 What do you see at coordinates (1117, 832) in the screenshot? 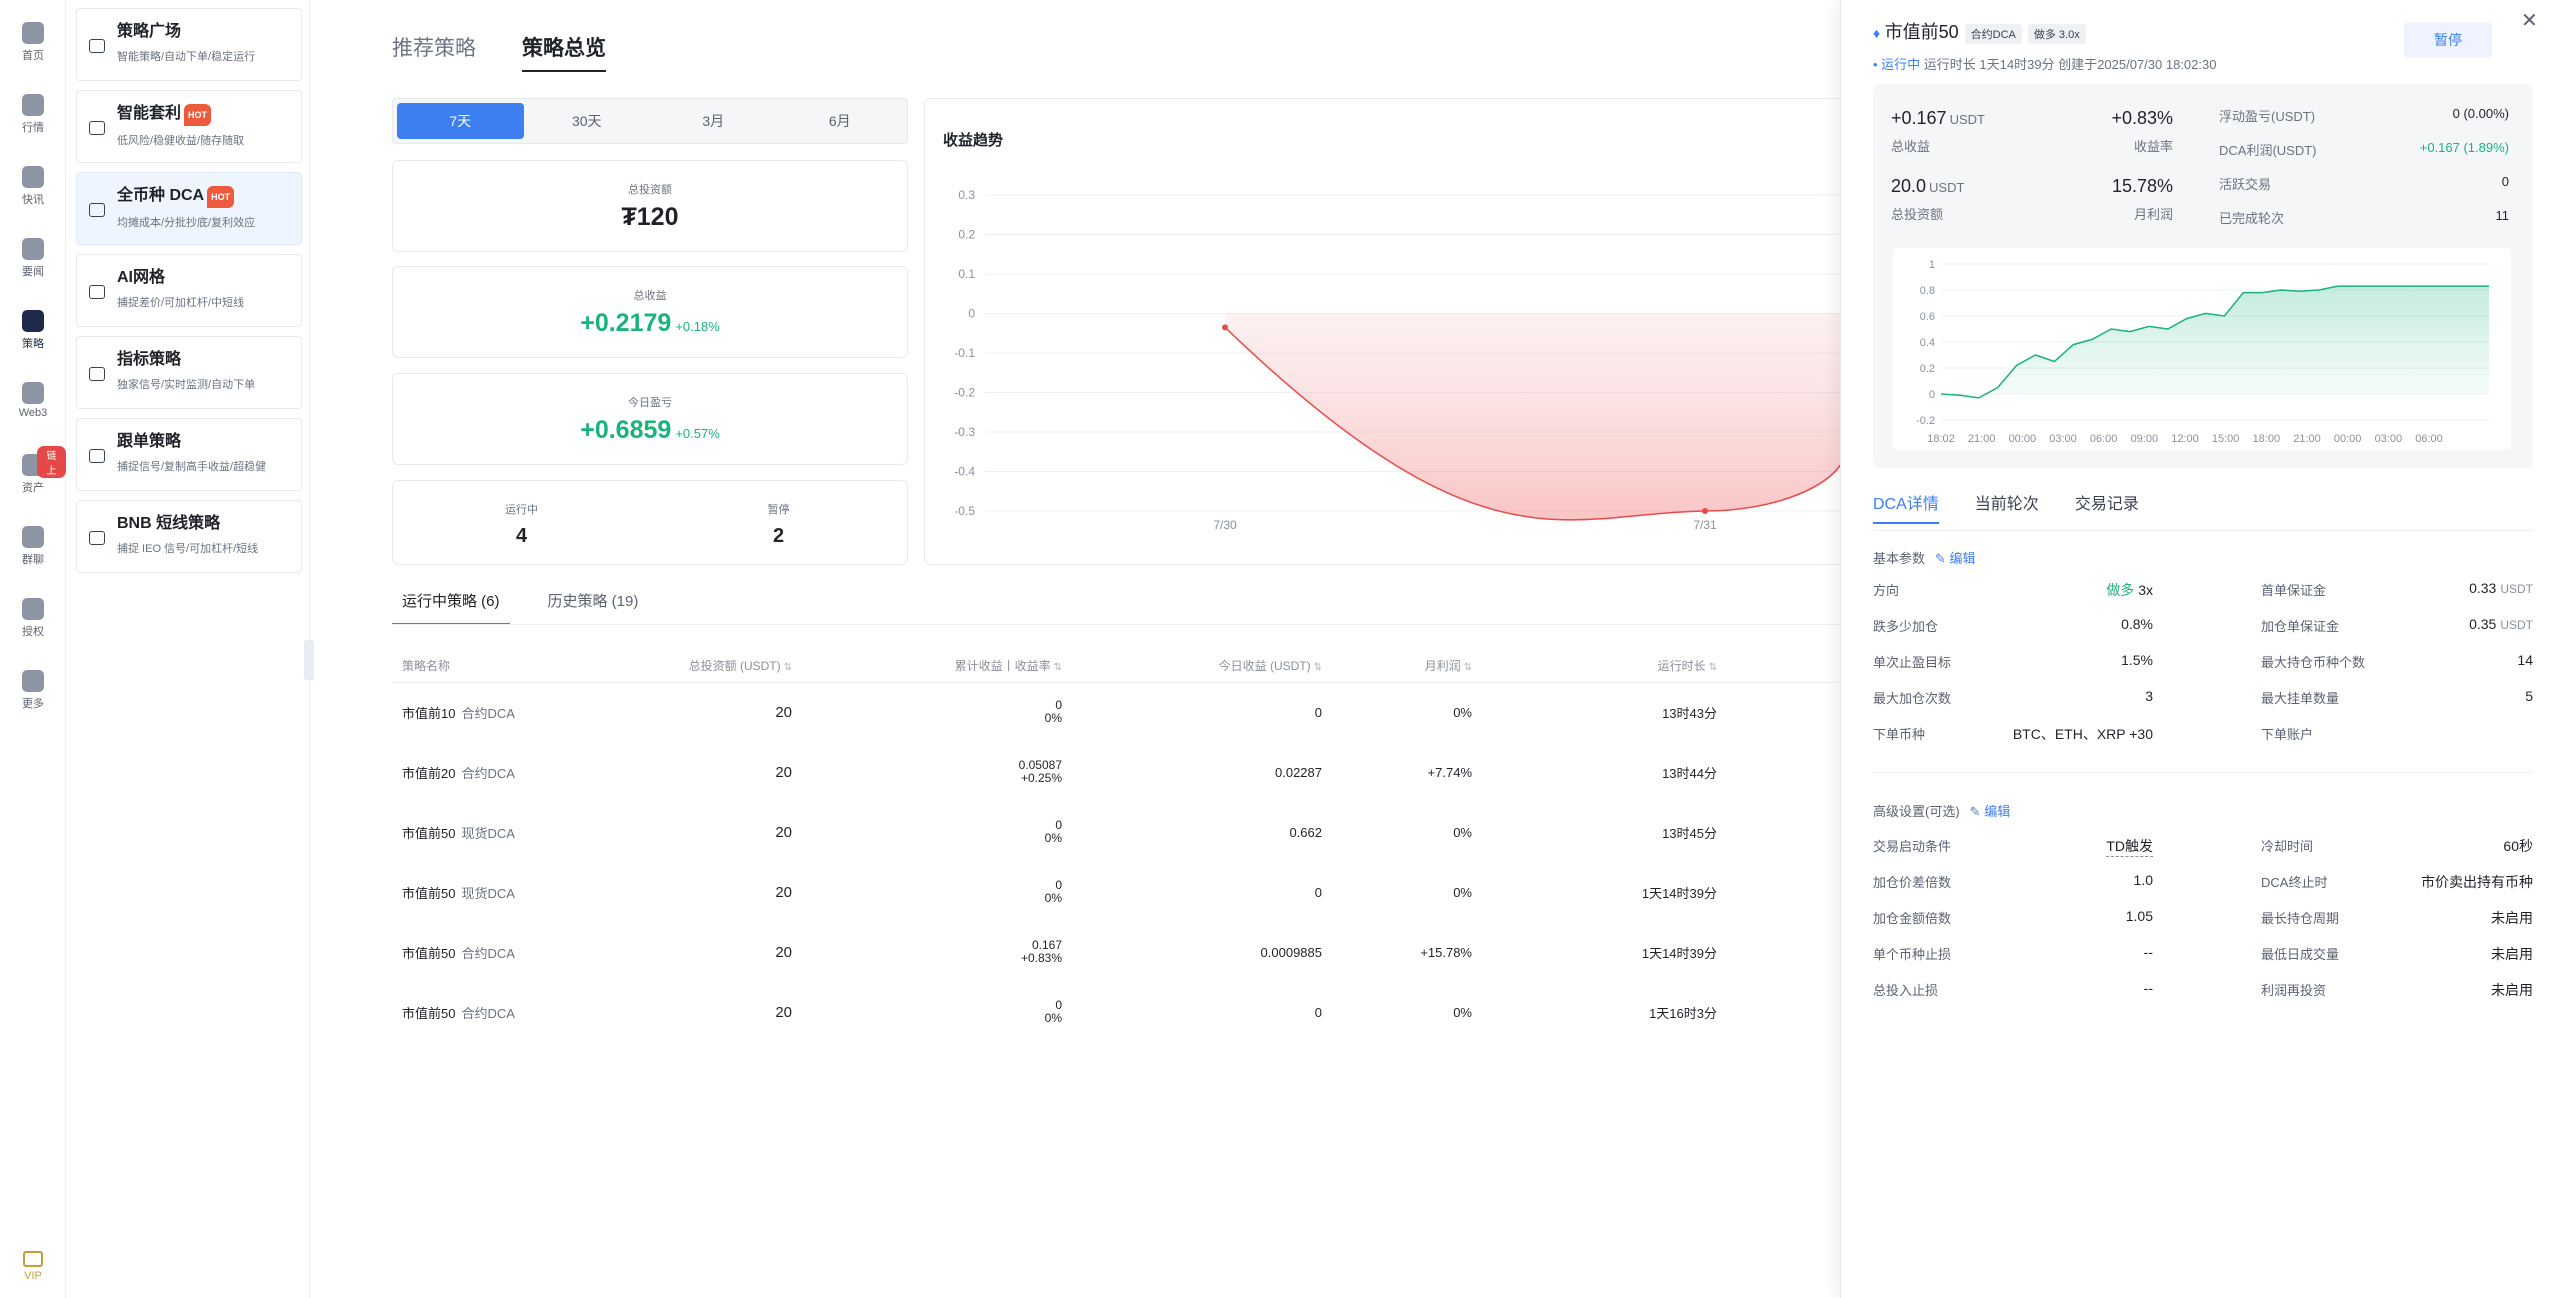
I see `table-row: 市值前50 现货DCA 20 0 0% 0.662 0% 13时45分` at bounding box center [1117, 832].